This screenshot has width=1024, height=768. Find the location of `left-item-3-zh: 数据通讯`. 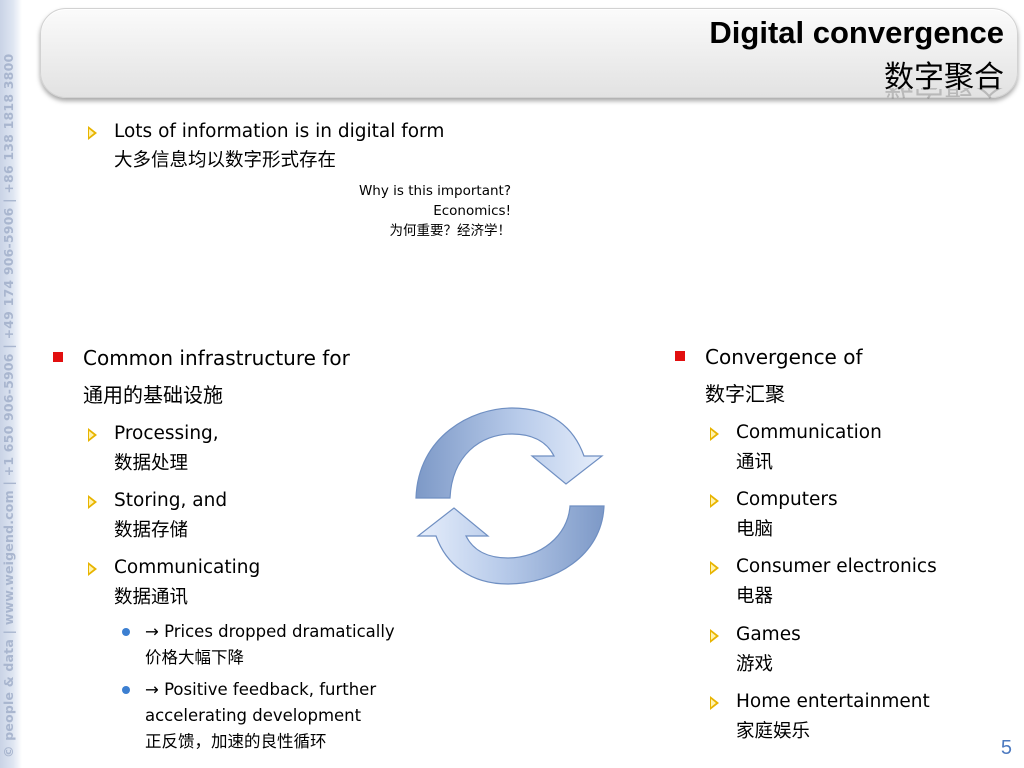

left-item-3-zh: 数据通讯 is located at coordinates (151, 597).